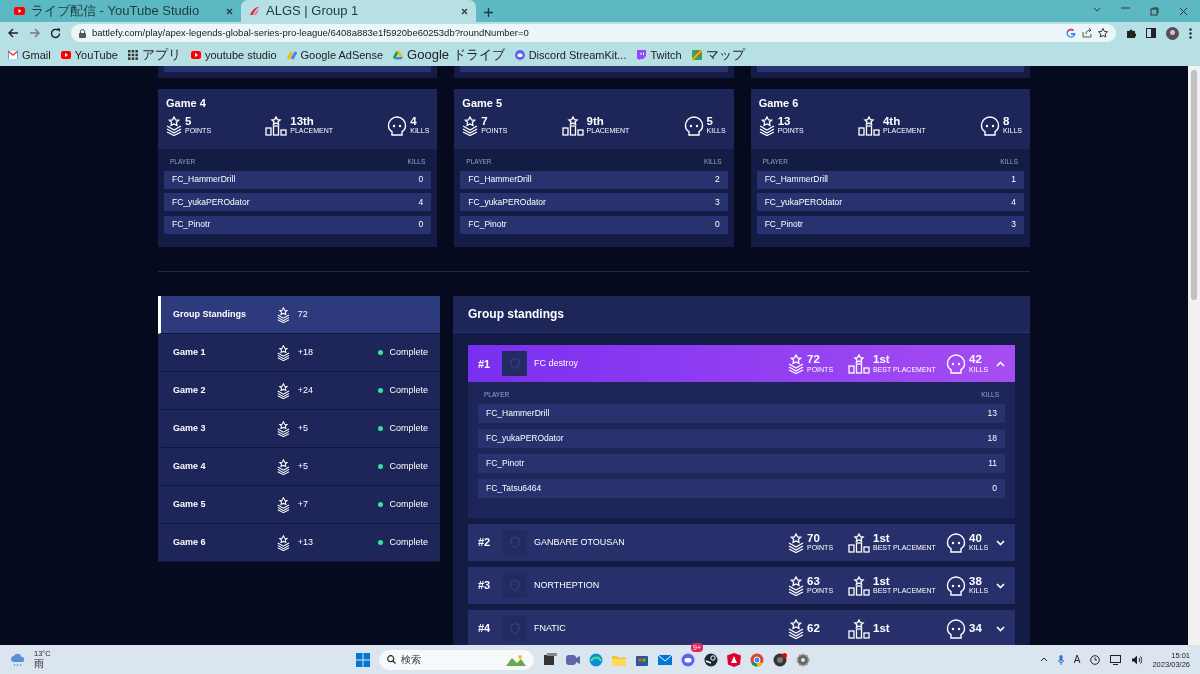  I want to click on points-value: 7, so click(485, 121).